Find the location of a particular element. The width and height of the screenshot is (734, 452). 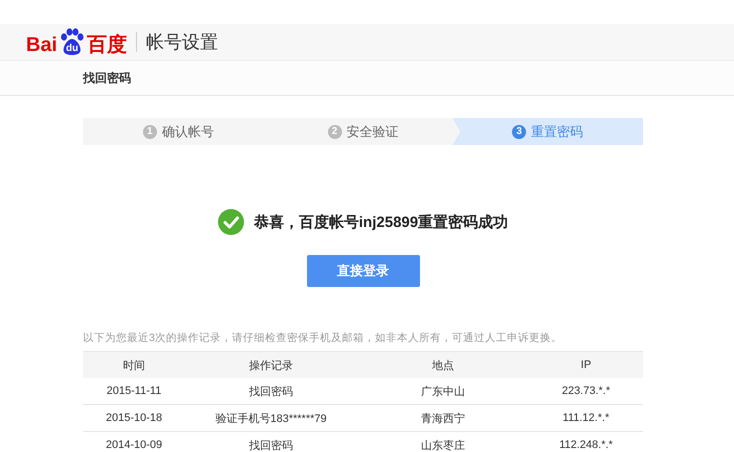

logo-text: Bai is located at coordinates (42, 45).